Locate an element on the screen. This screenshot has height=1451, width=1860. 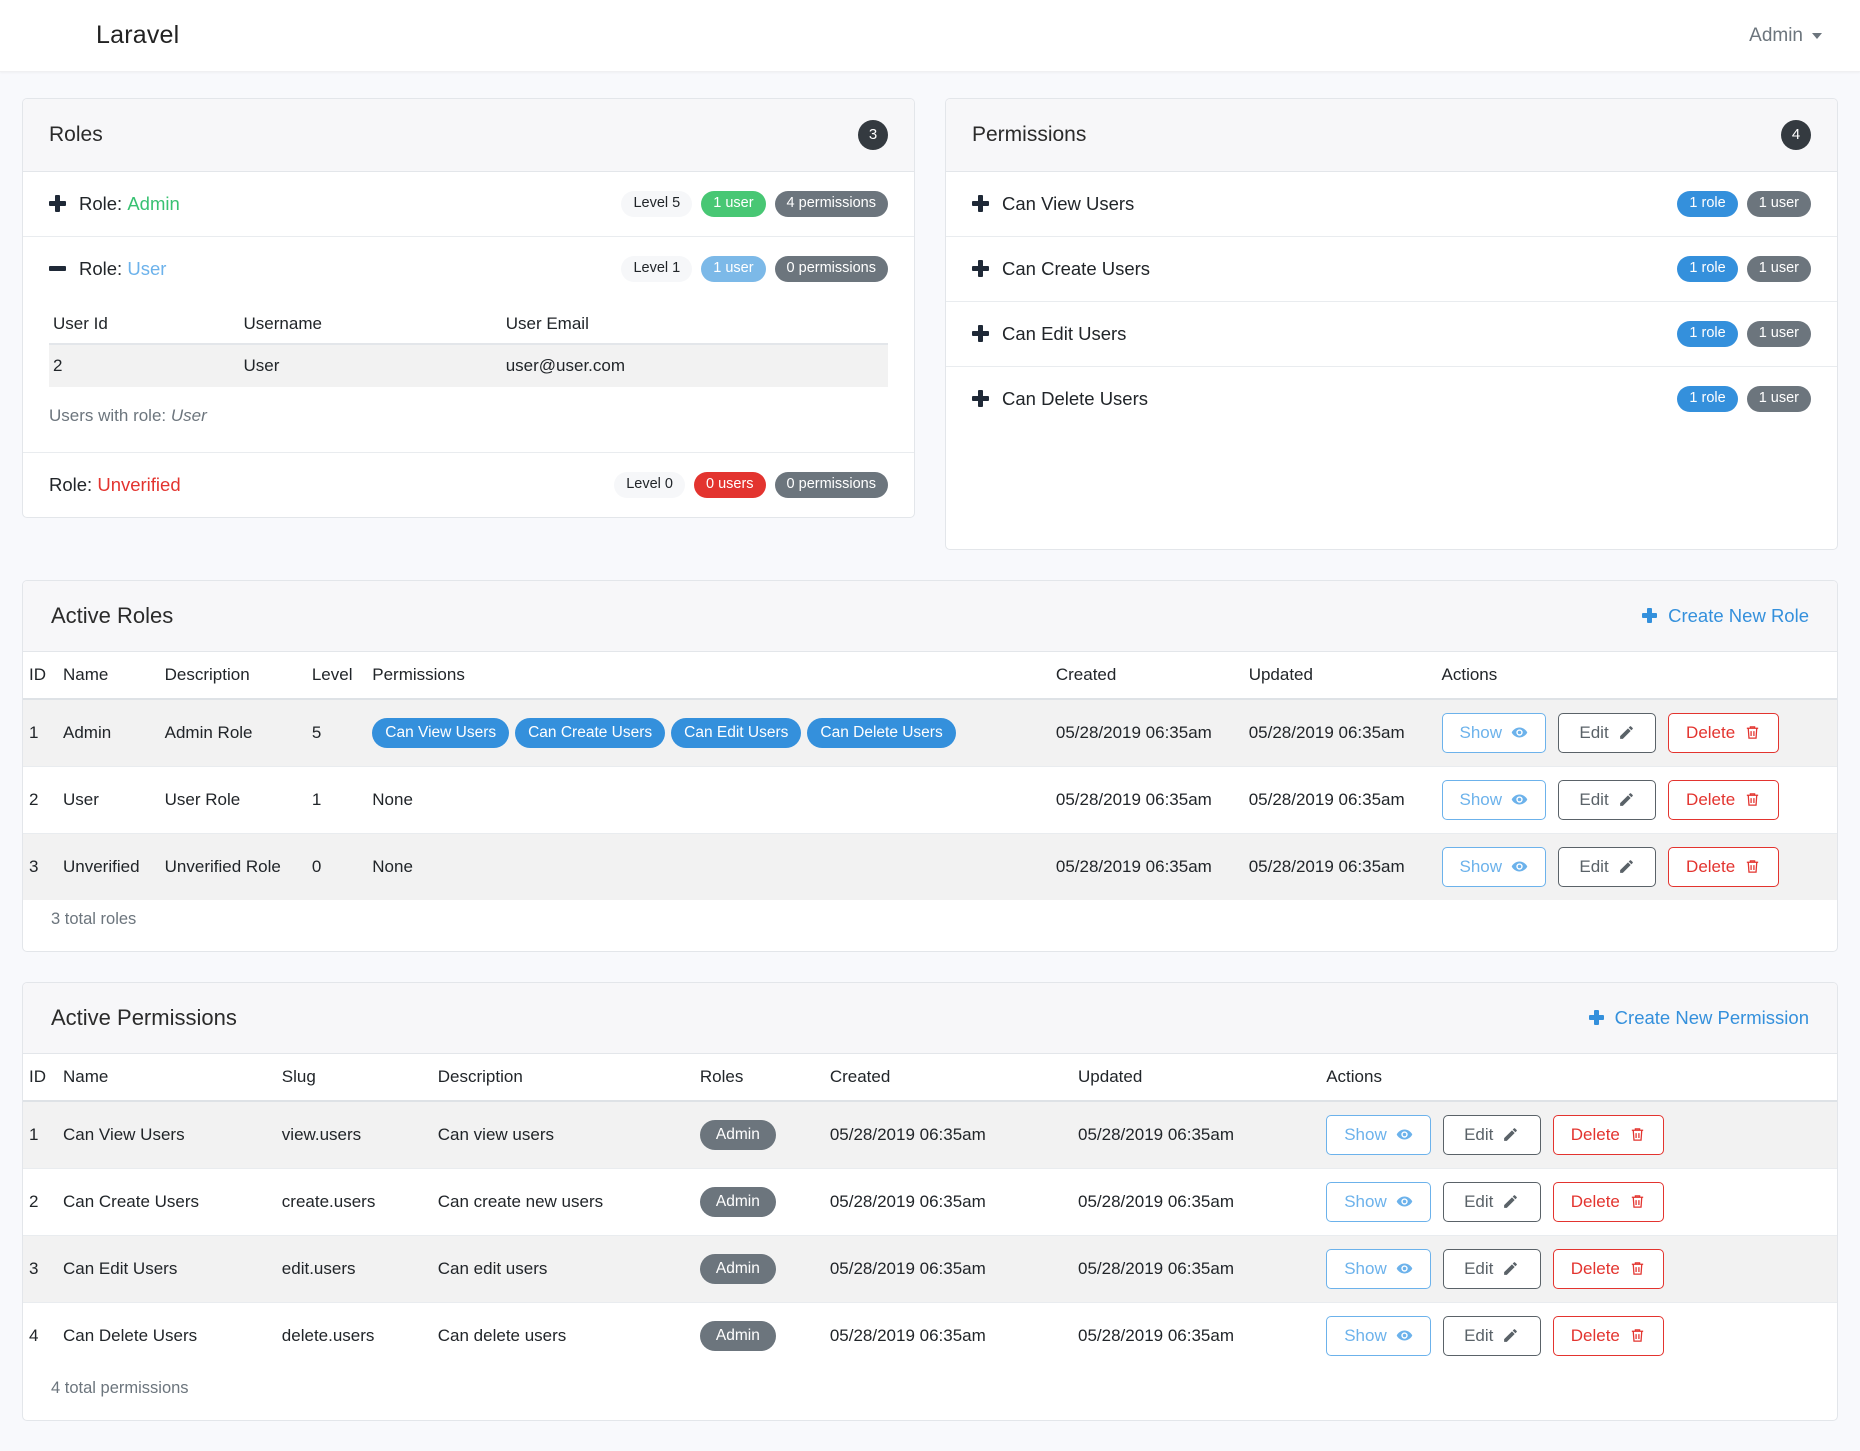
permission-accordion-header: Can Create Users 1 role 1 user is located at coordinates (1391, 269).